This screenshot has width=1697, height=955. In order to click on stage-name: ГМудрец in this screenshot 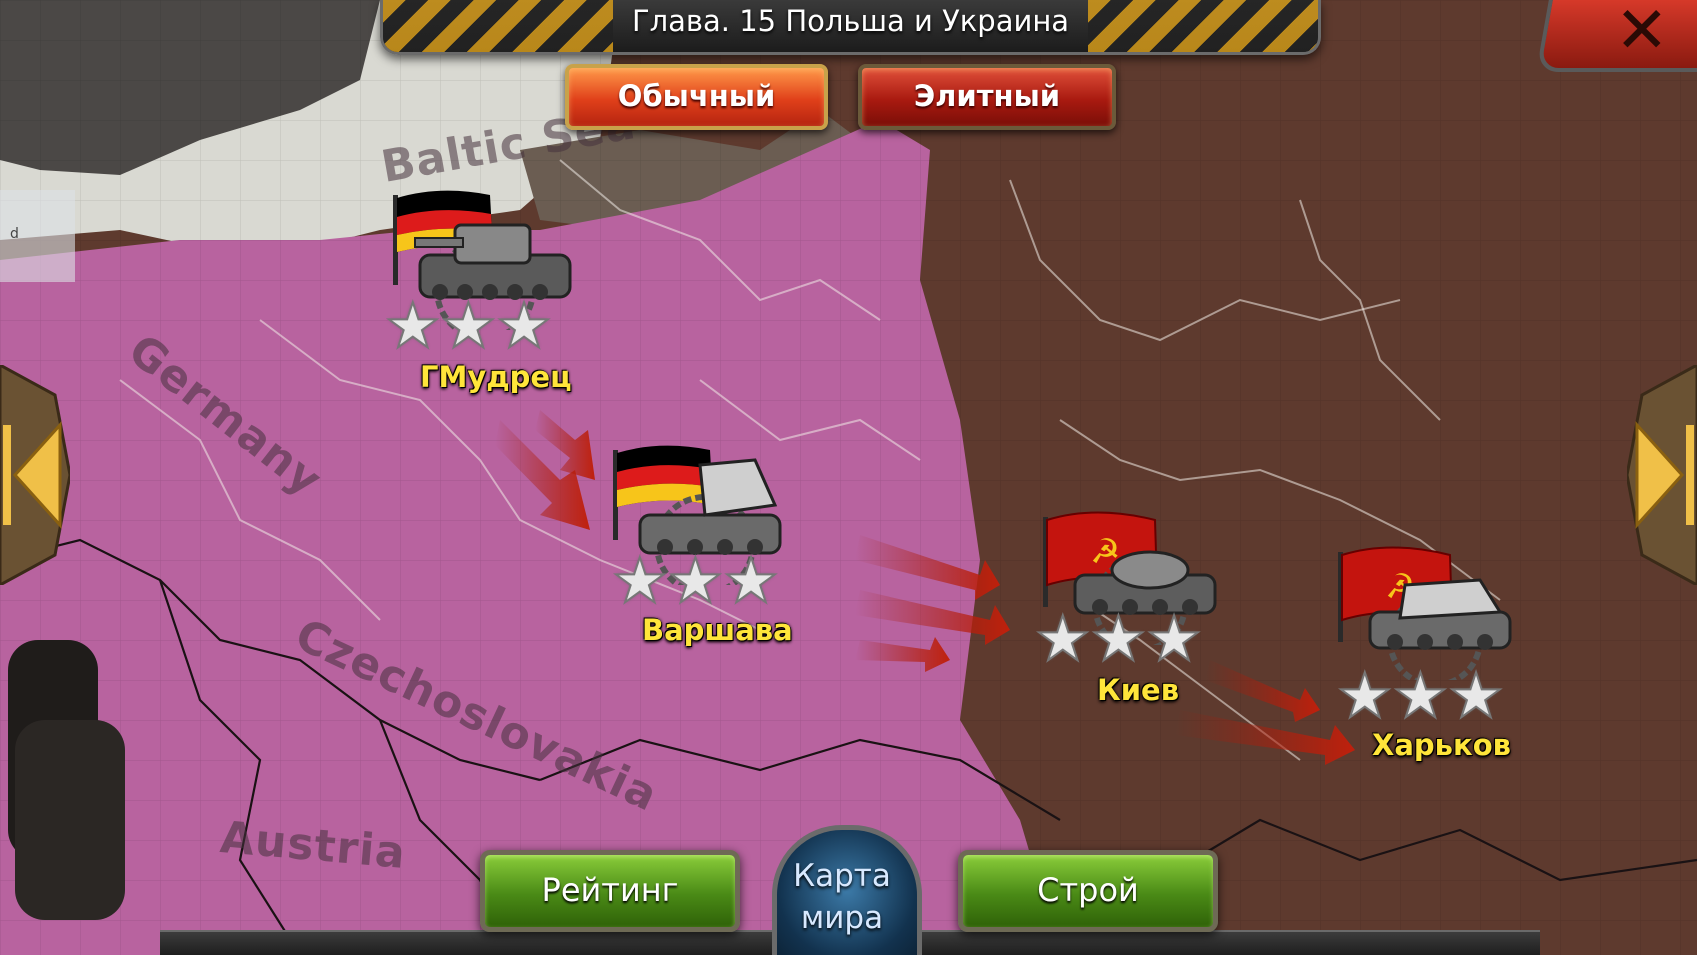, I will do `click(496, 377)`.